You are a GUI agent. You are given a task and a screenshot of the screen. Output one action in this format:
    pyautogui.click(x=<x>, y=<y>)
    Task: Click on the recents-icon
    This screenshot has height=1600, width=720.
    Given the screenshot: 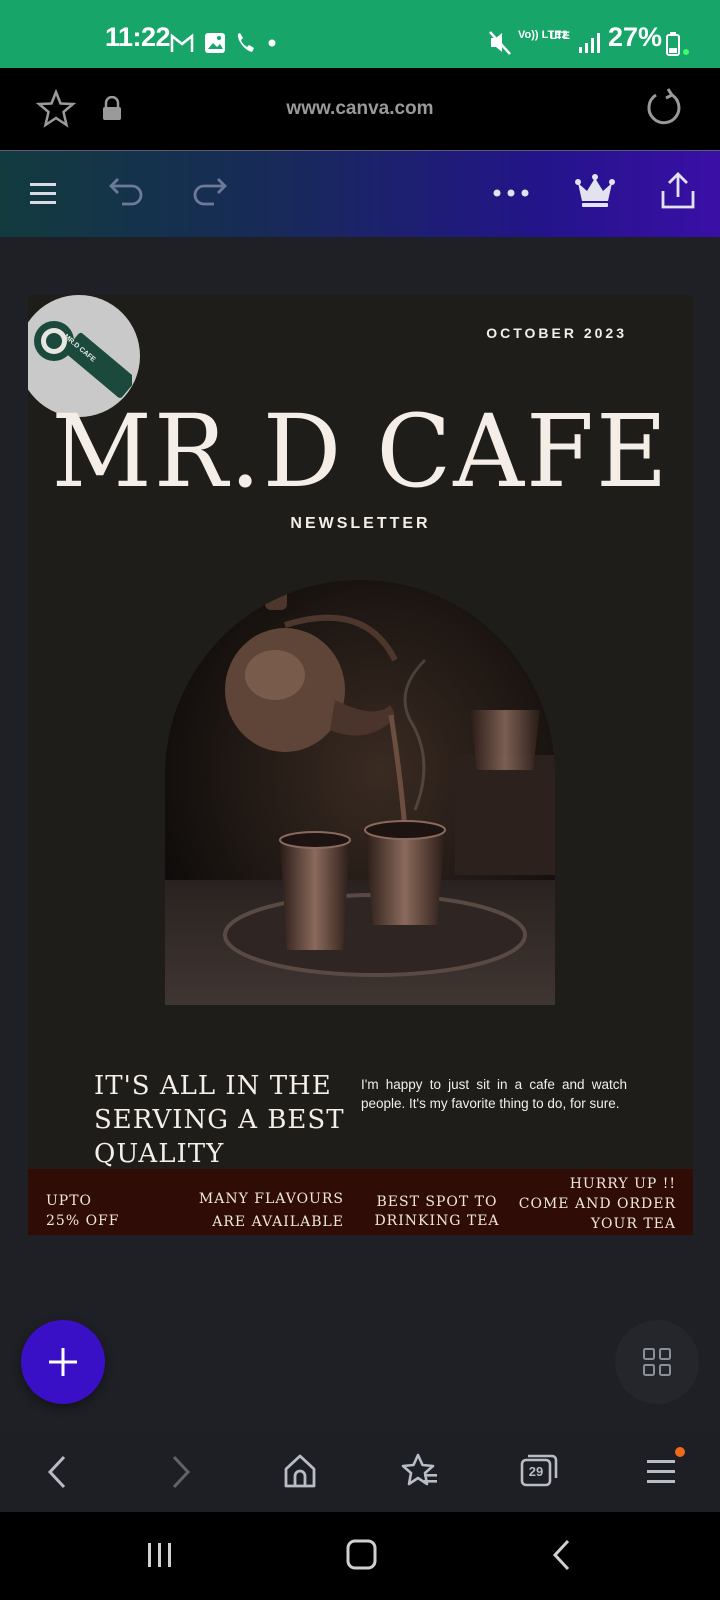 What is the action you would take?
    pyautogui.click(x=160, y=1555)
    